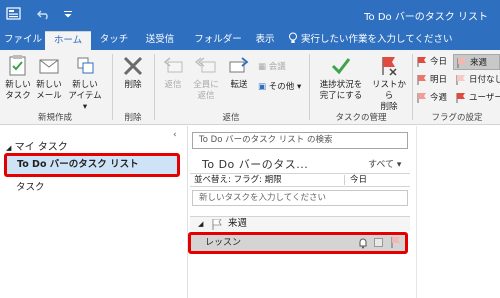 Image resolution: width=500 pixels, height=298 pixels. I want to click on new-mail-button: 新しい メール, so click(49, 78).